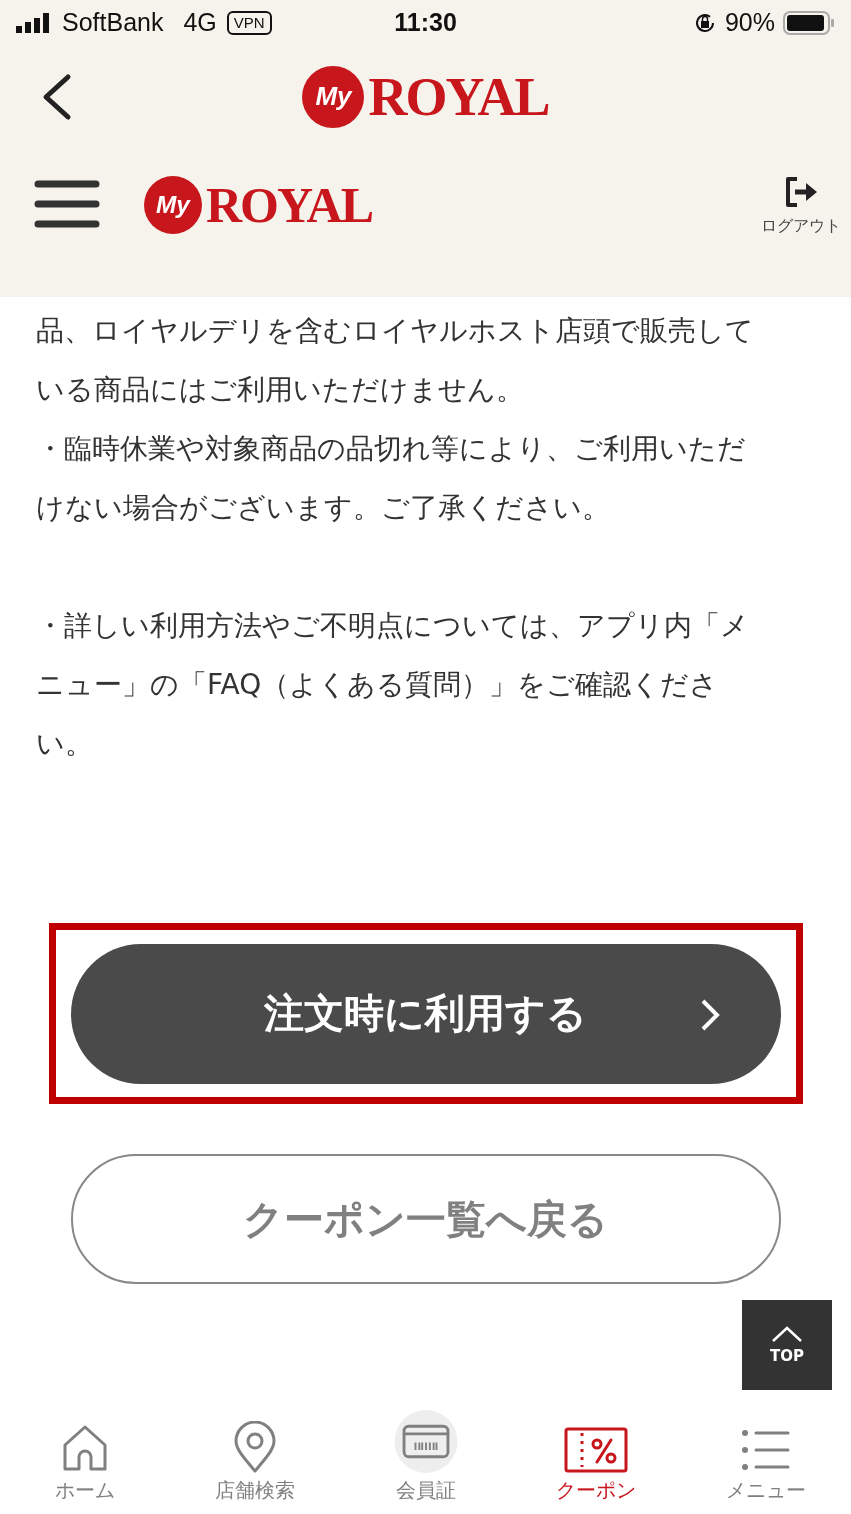 The image size is (851, 1514). I want to click on chevron-up-icon, so click(787, 1334).